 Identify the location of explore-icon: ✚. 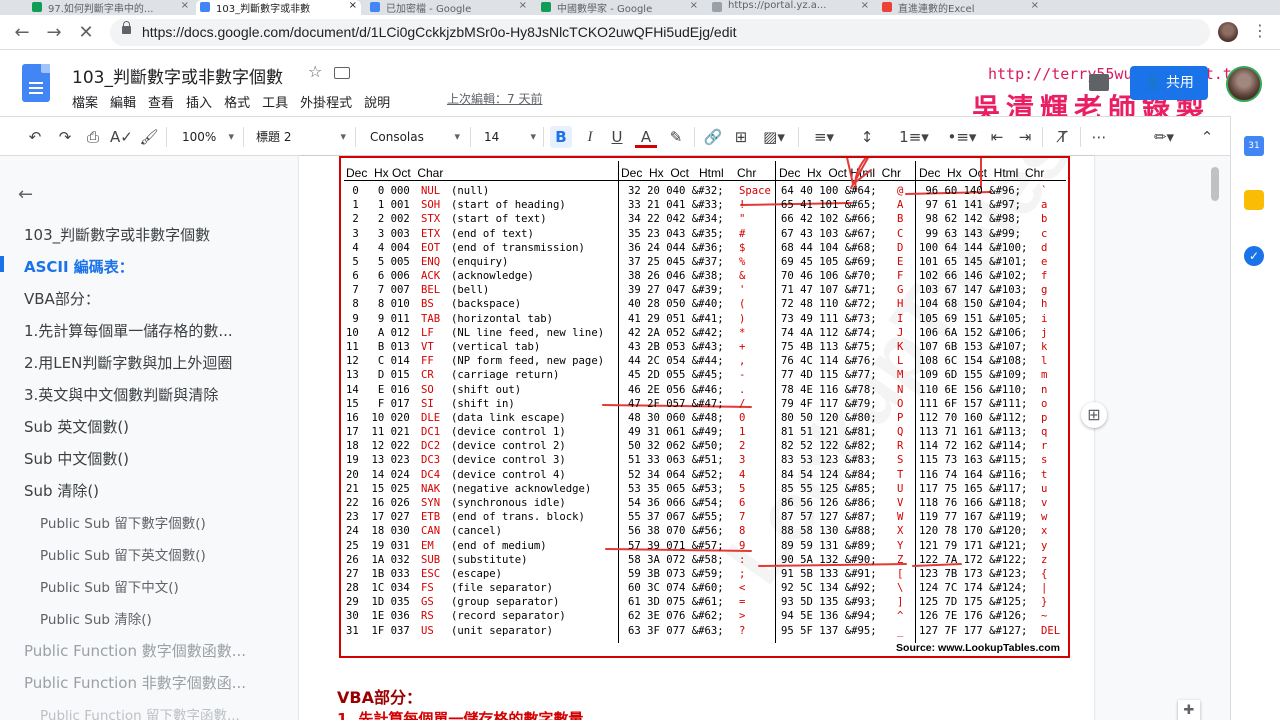
(1189, 710).